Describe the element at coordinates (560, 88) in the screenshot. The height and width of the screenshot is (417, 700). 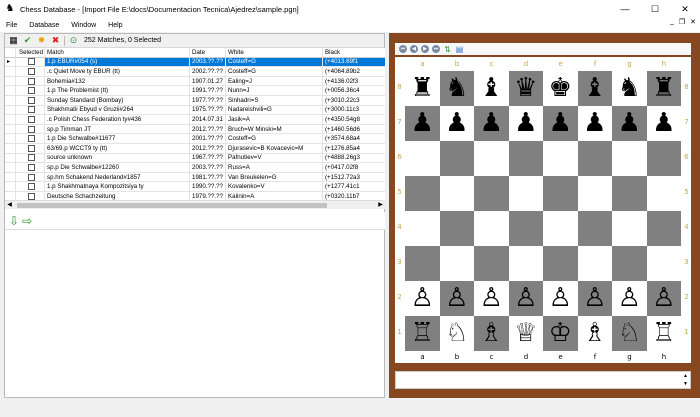
I see `square-e8: ♚` at that location.